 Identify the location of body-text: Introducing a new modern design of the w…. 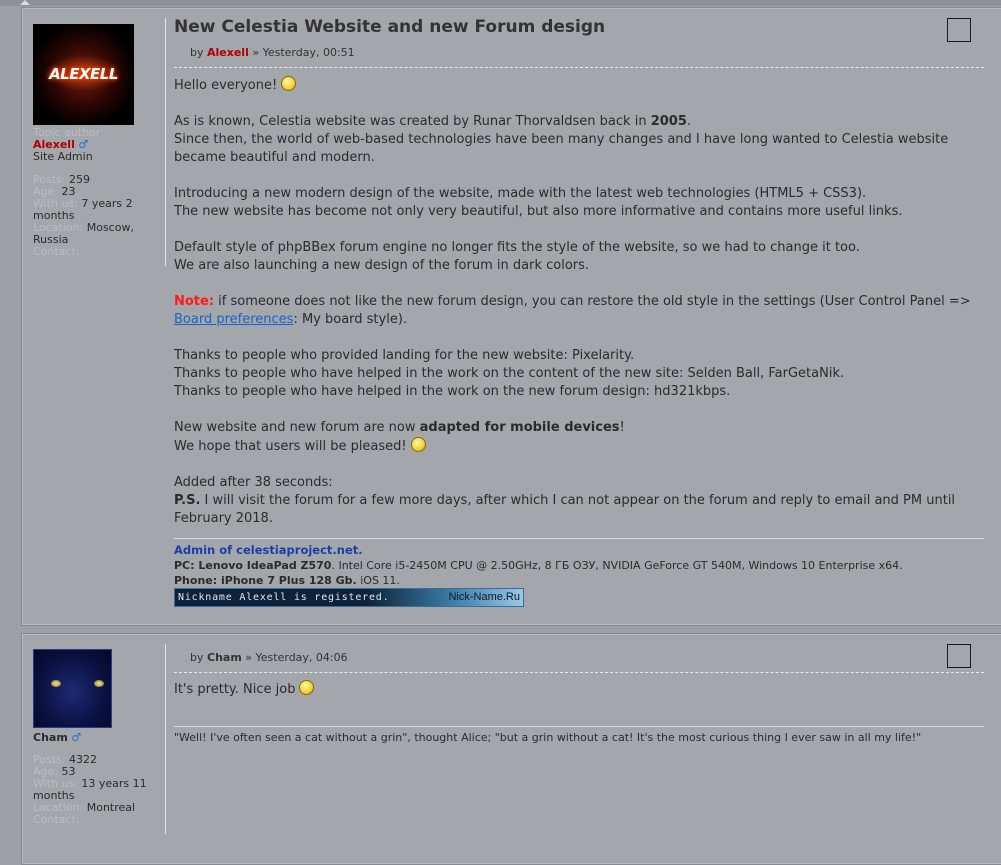
(520, 193).